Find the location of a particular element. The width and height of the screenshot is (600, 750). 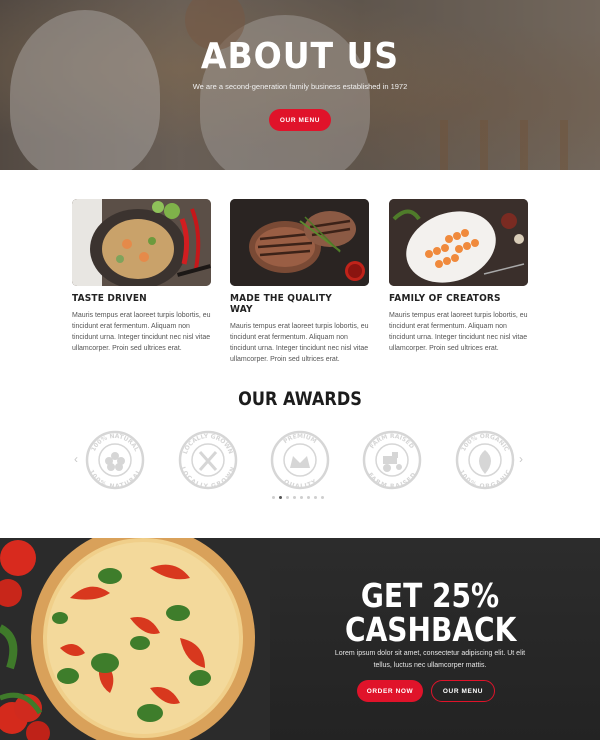

shrimp-platter-image is located at coordinates (458, 242).